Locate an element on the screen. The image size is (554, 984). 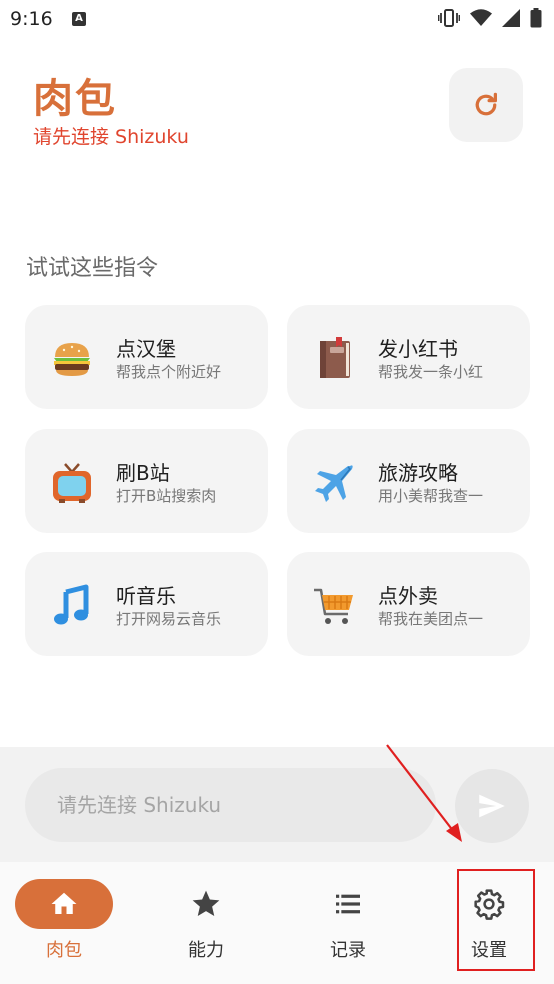
book-icon is located at coordinates (335, 357).